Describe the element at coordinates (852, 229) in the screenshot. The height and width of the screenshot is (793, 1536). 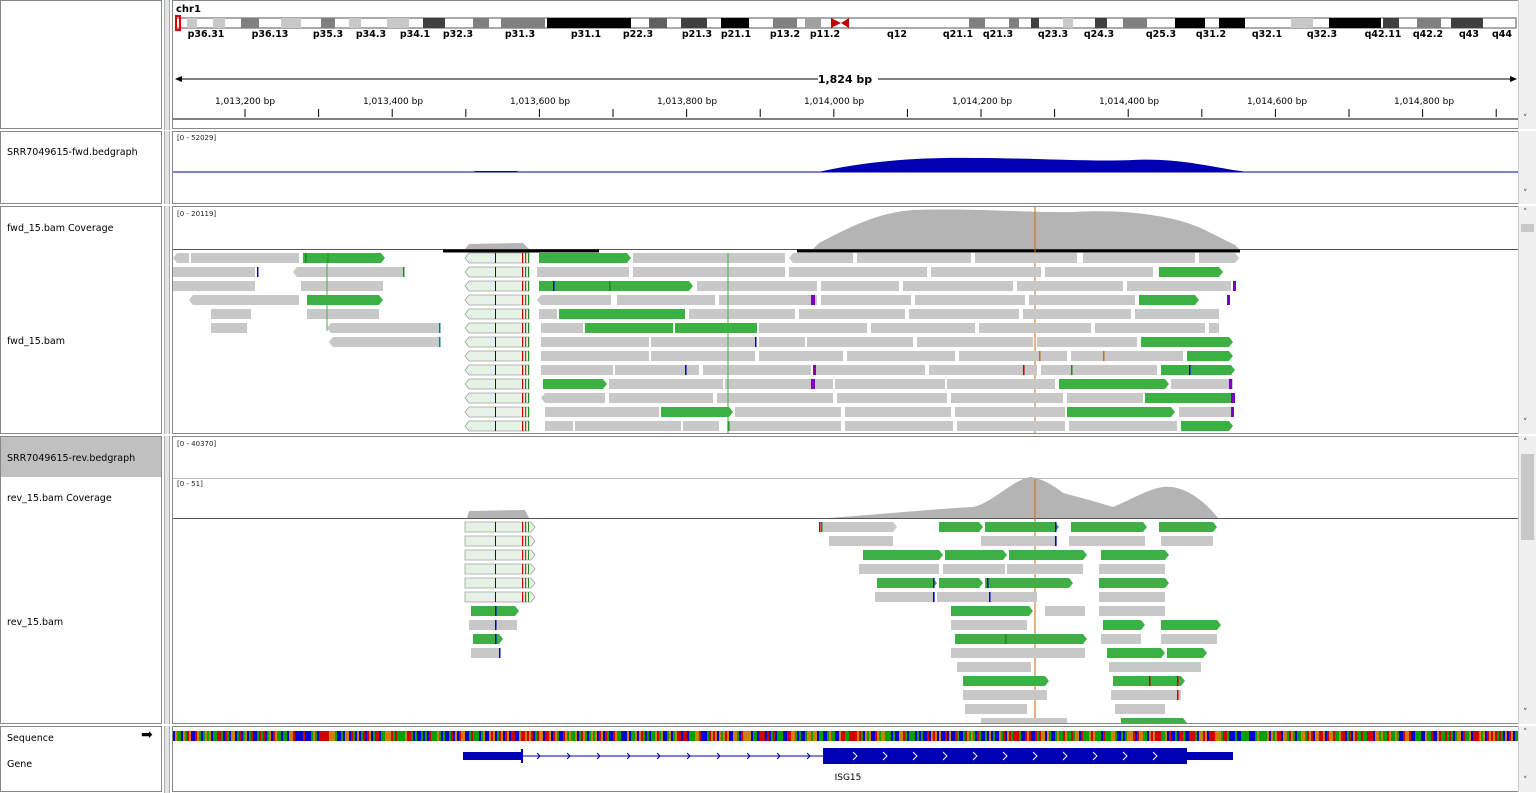
I see `fwd-coverage-histogram` at that location.